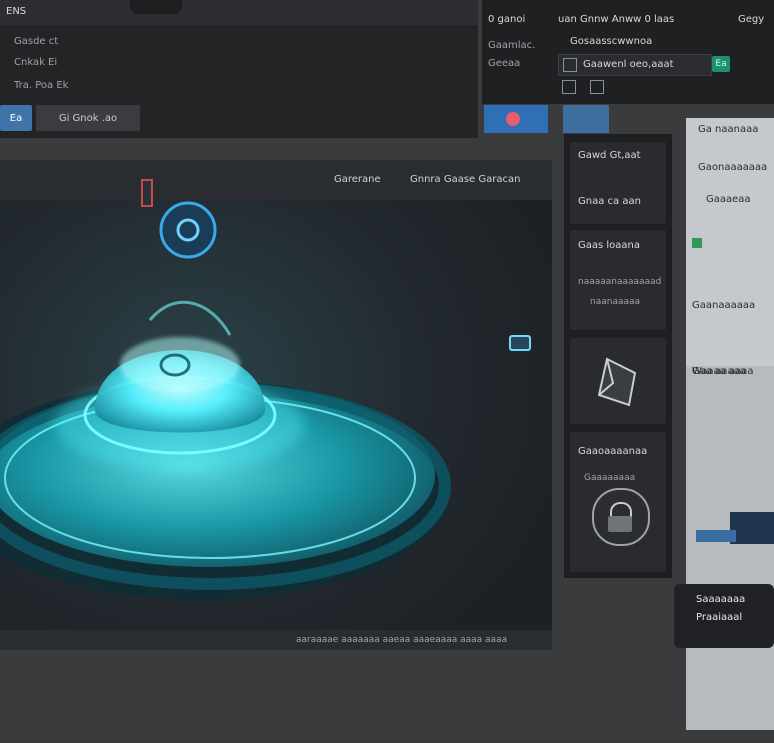 Image resolution: width=774 pixels, height=743 pixels. What do you see at coordinates (609, 155) in the screenshot?
I see `mid-item-1: Gawd Gt,aat` at bounding box center [609, 155].